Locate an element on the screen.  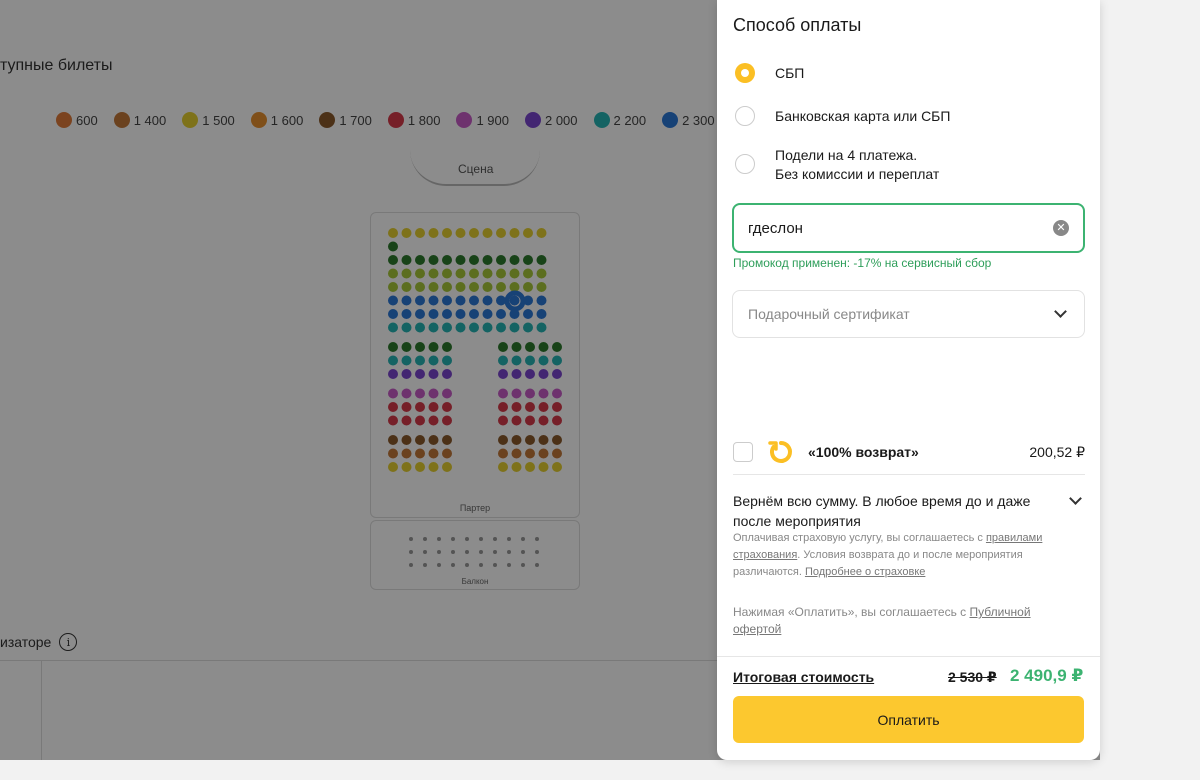
offer-note-text: Нажимая «Оплатить», вы соглашаетесь с is located at coordinates (851, 612).